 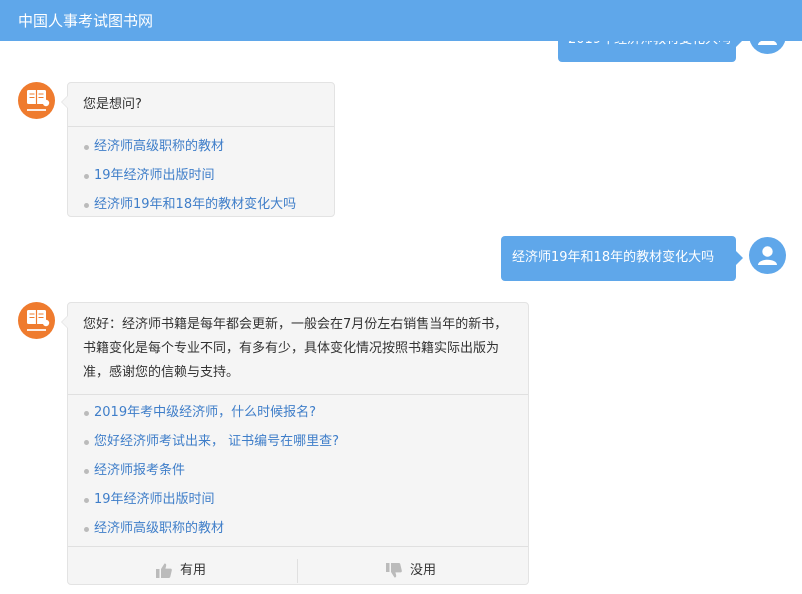 I want to click on useless-button: 没用, so click(x=421, y=570).